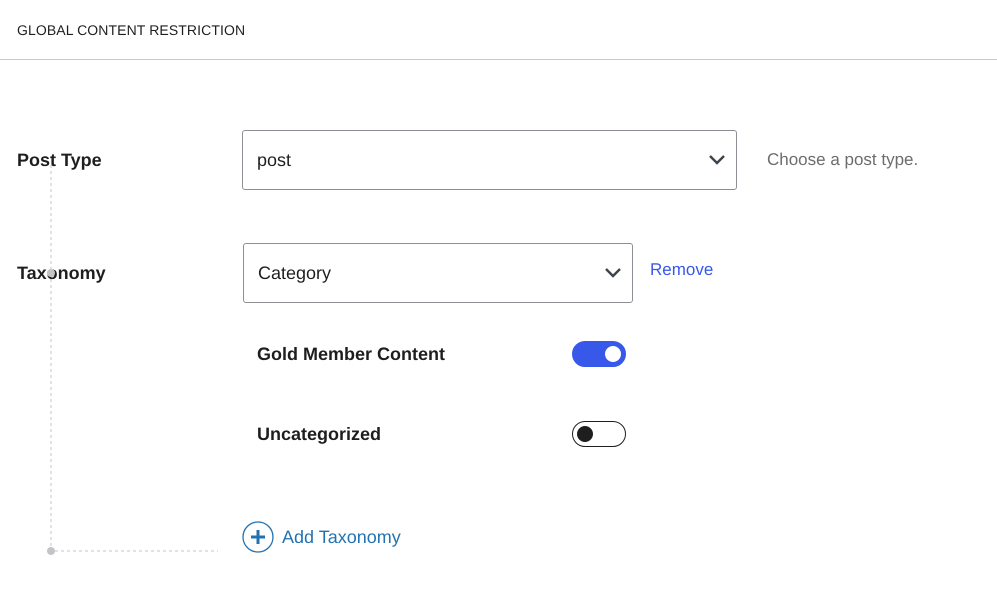 The image size is (997, 595). Describe the element at coordinates (131, 30) in the screenshot. I see `section-title: GLOBAL CONTENT RESTRICTION` at that location.